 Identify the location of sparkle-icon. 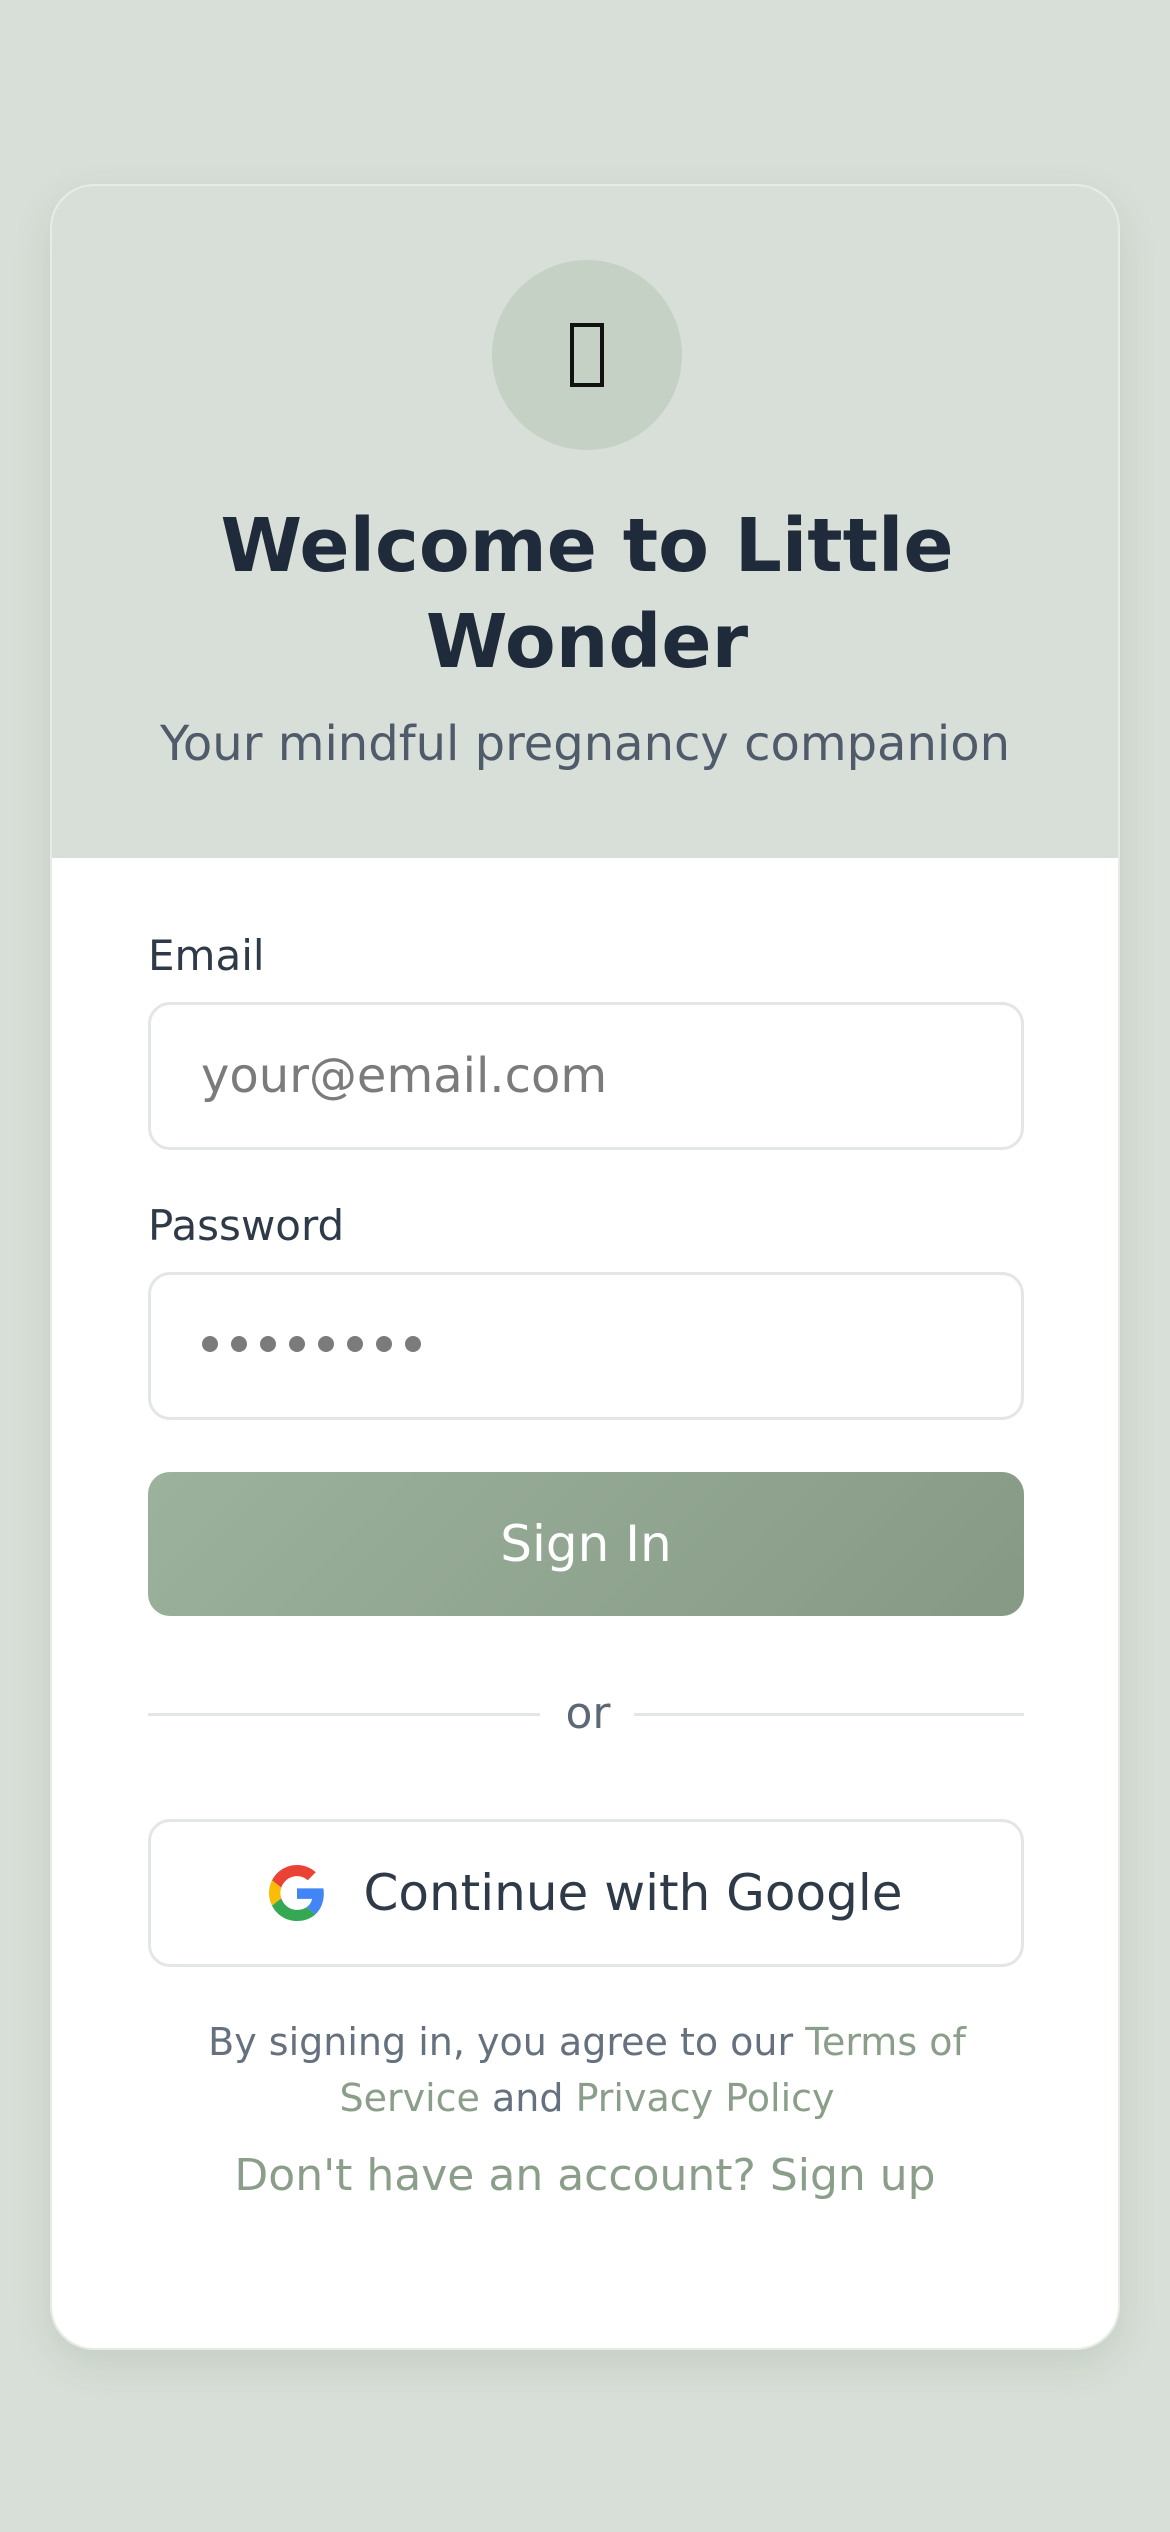
(587, 355).